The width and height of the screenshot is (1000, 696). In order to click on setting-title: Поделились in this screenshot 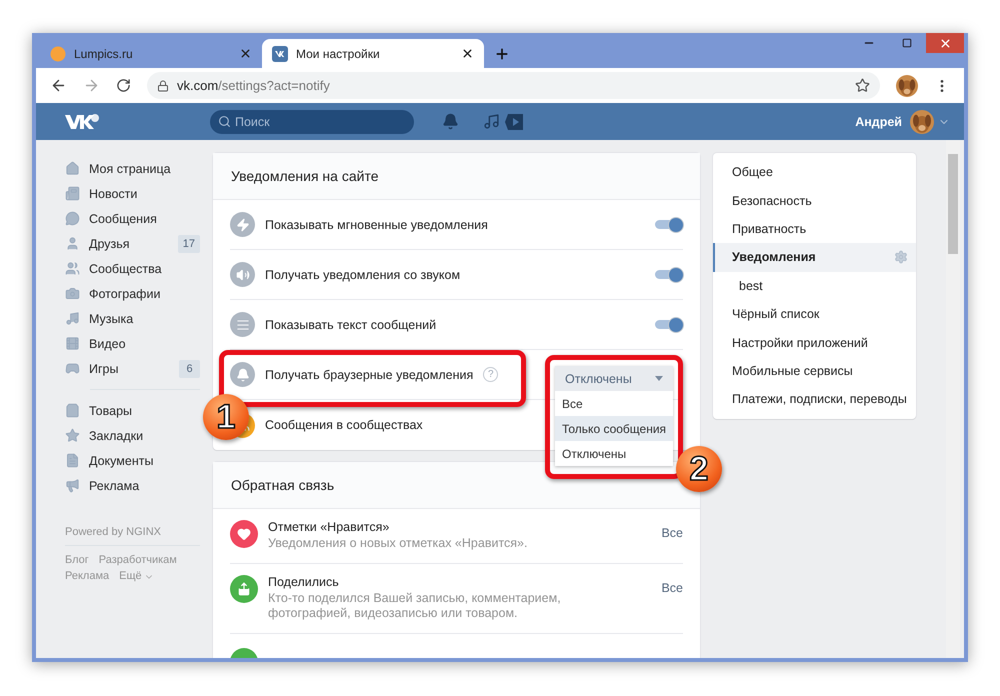, I will do `click(304, 582)`.